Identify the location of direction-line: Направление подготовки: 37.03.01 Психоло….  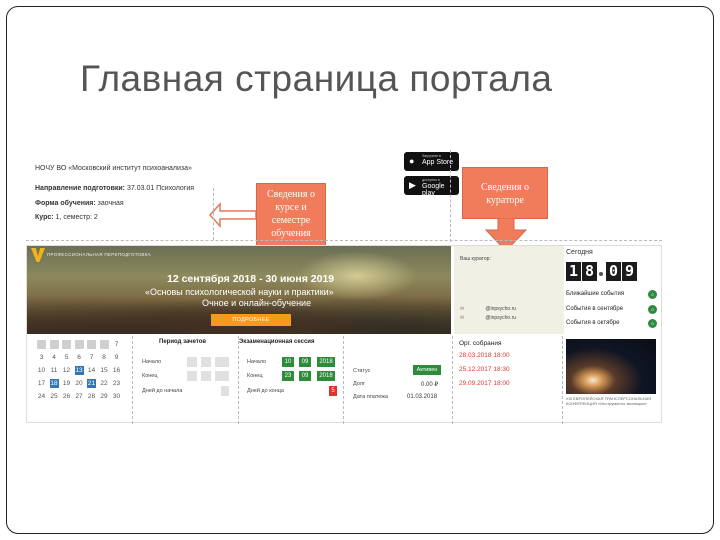
(114, 188).